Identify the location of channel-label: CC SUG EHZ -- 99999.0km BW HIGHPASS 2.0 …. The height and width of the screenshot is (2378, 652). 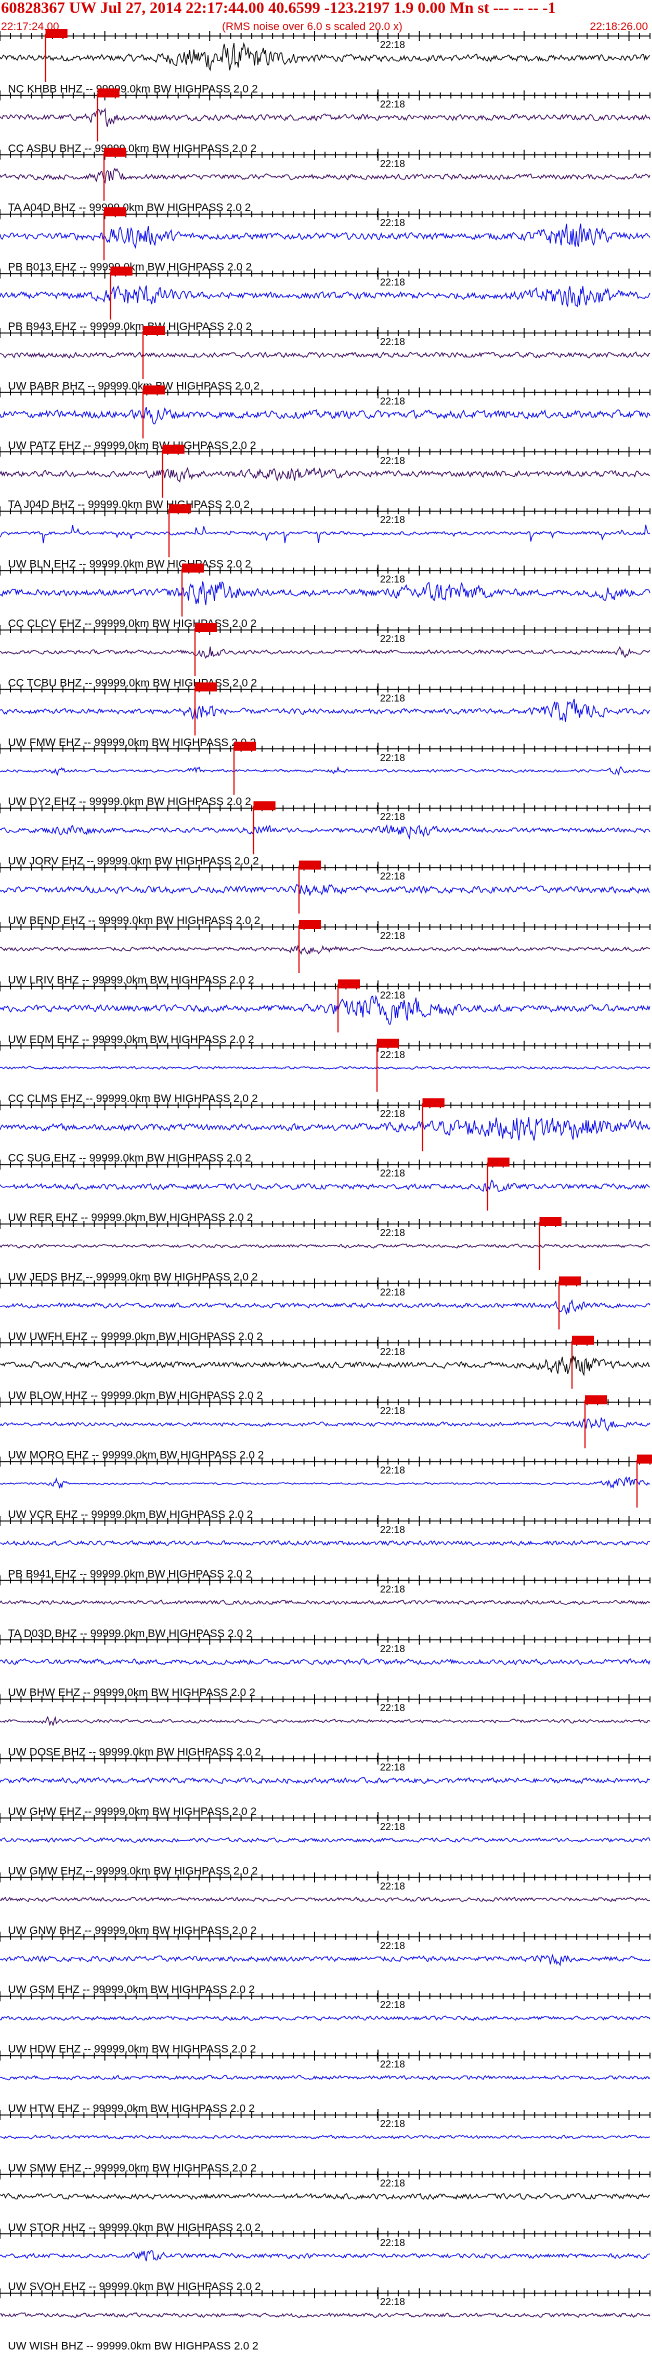
(129, 1159).